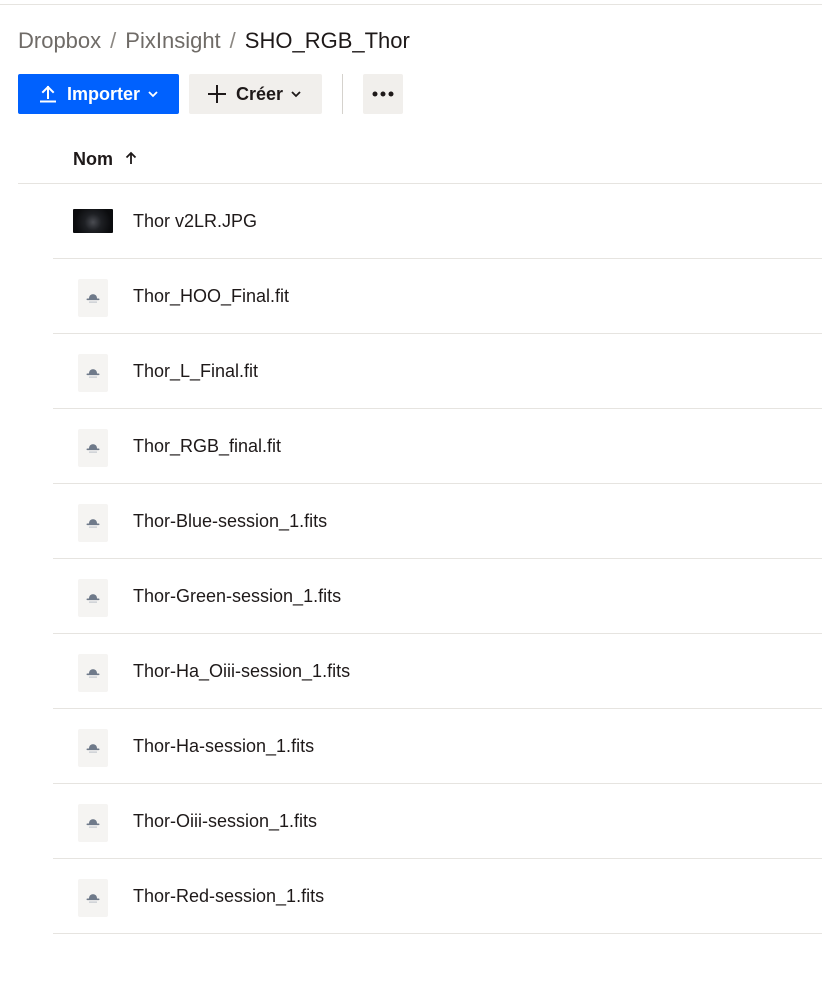 Image resolution: width=822 pixels, height=998 pixels. What do you see at coordinates (437, 296) in the screenshot?
I see `file-row: Thor_HOO_Final.fit` at bounding box center [437, 296].